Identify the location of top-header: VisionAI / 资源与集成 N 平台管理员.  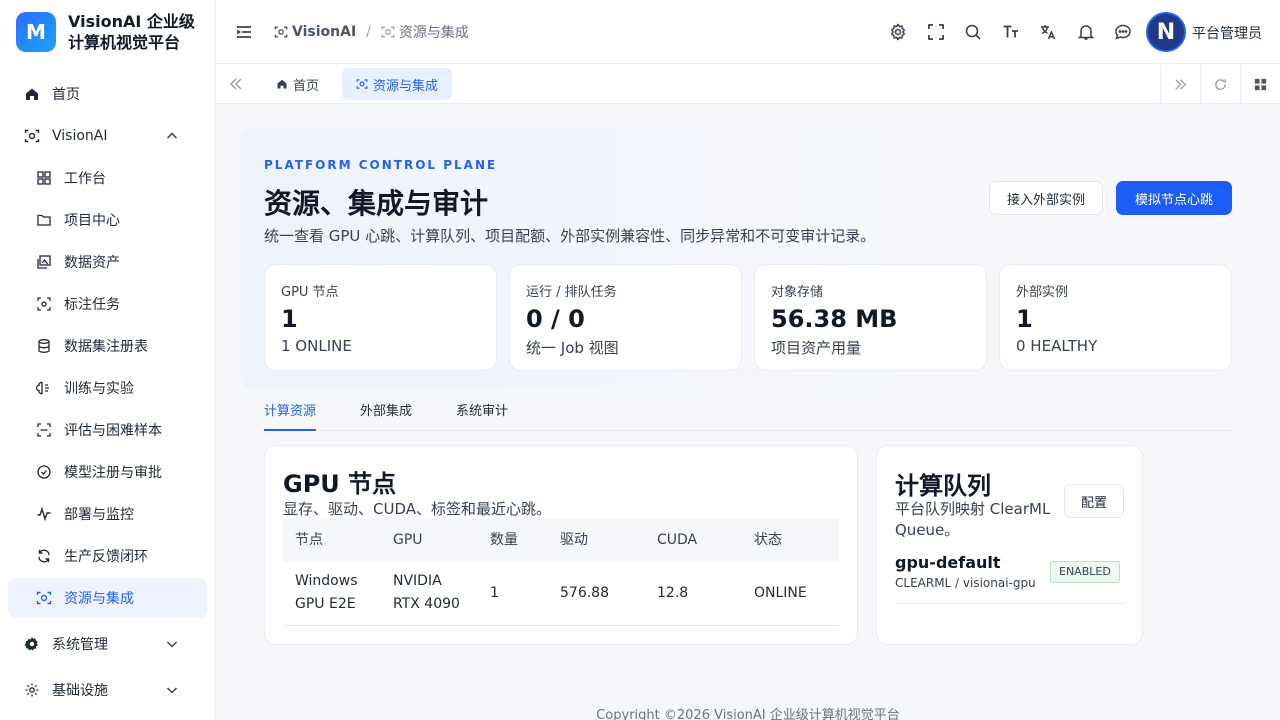
(748, 32).